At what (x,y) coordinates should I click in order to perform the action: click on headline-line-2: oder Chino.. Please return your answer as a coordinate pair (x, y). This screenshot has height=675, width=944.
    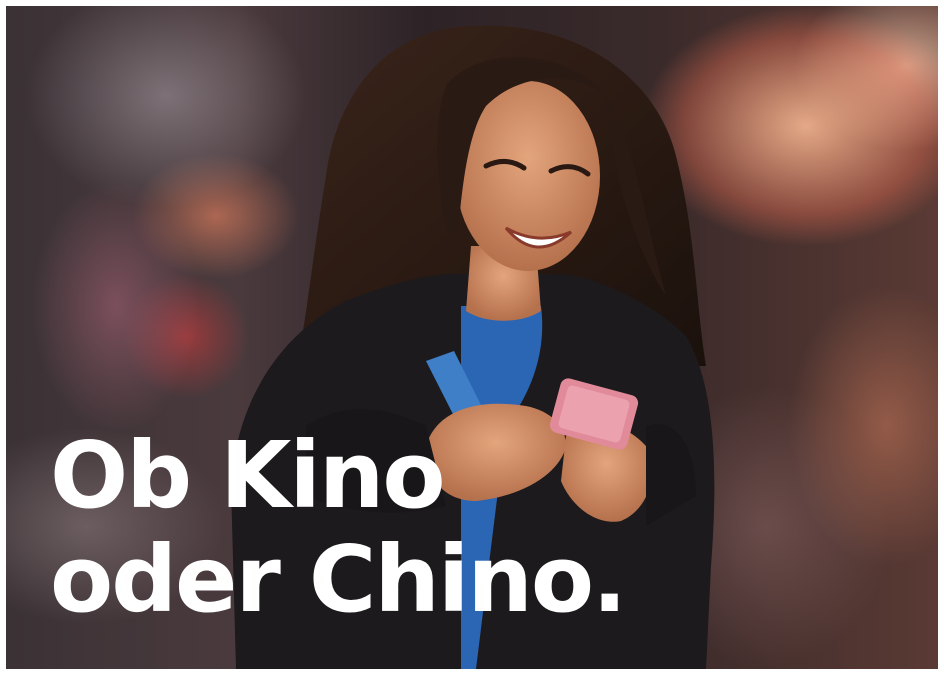
    Looking at the image, I should click on (338, 579).